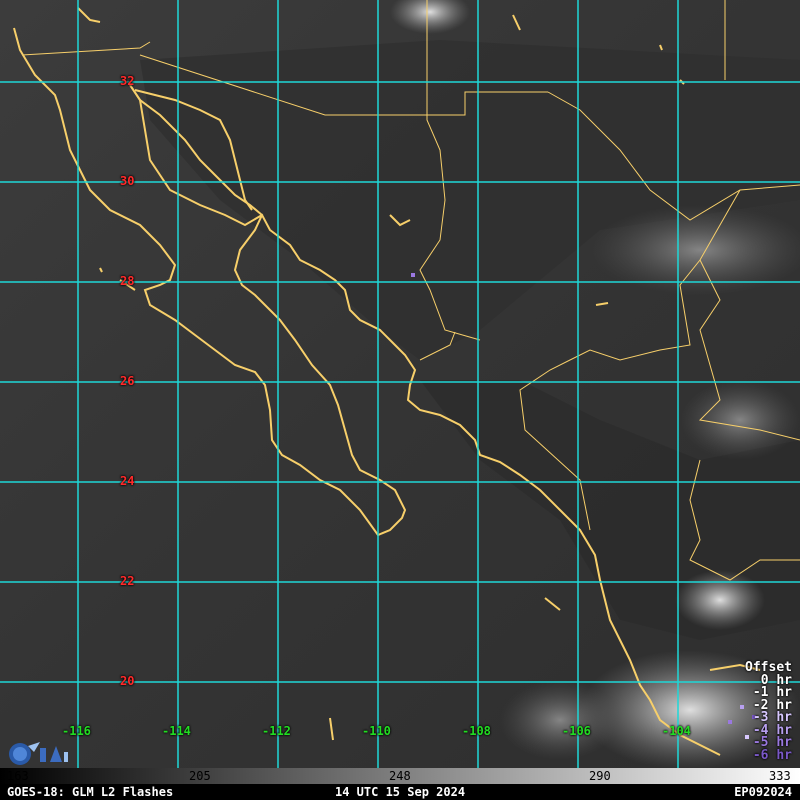 The width and height of the screenshot is (800, 800). What do you see at coordinates (127, 481) in the screenshot?
I see `lat-label: 24` at bounding box center [127, 481].